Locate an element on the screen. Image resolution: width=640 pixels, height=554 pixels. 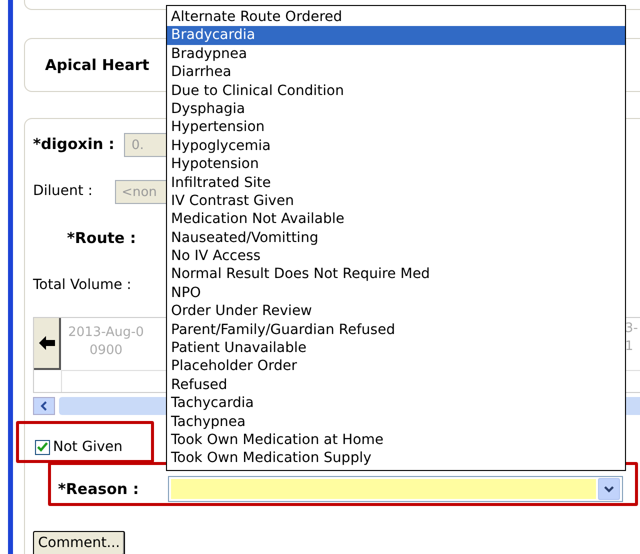
field-label: *digoxin : is located at coordinates (73, 145).